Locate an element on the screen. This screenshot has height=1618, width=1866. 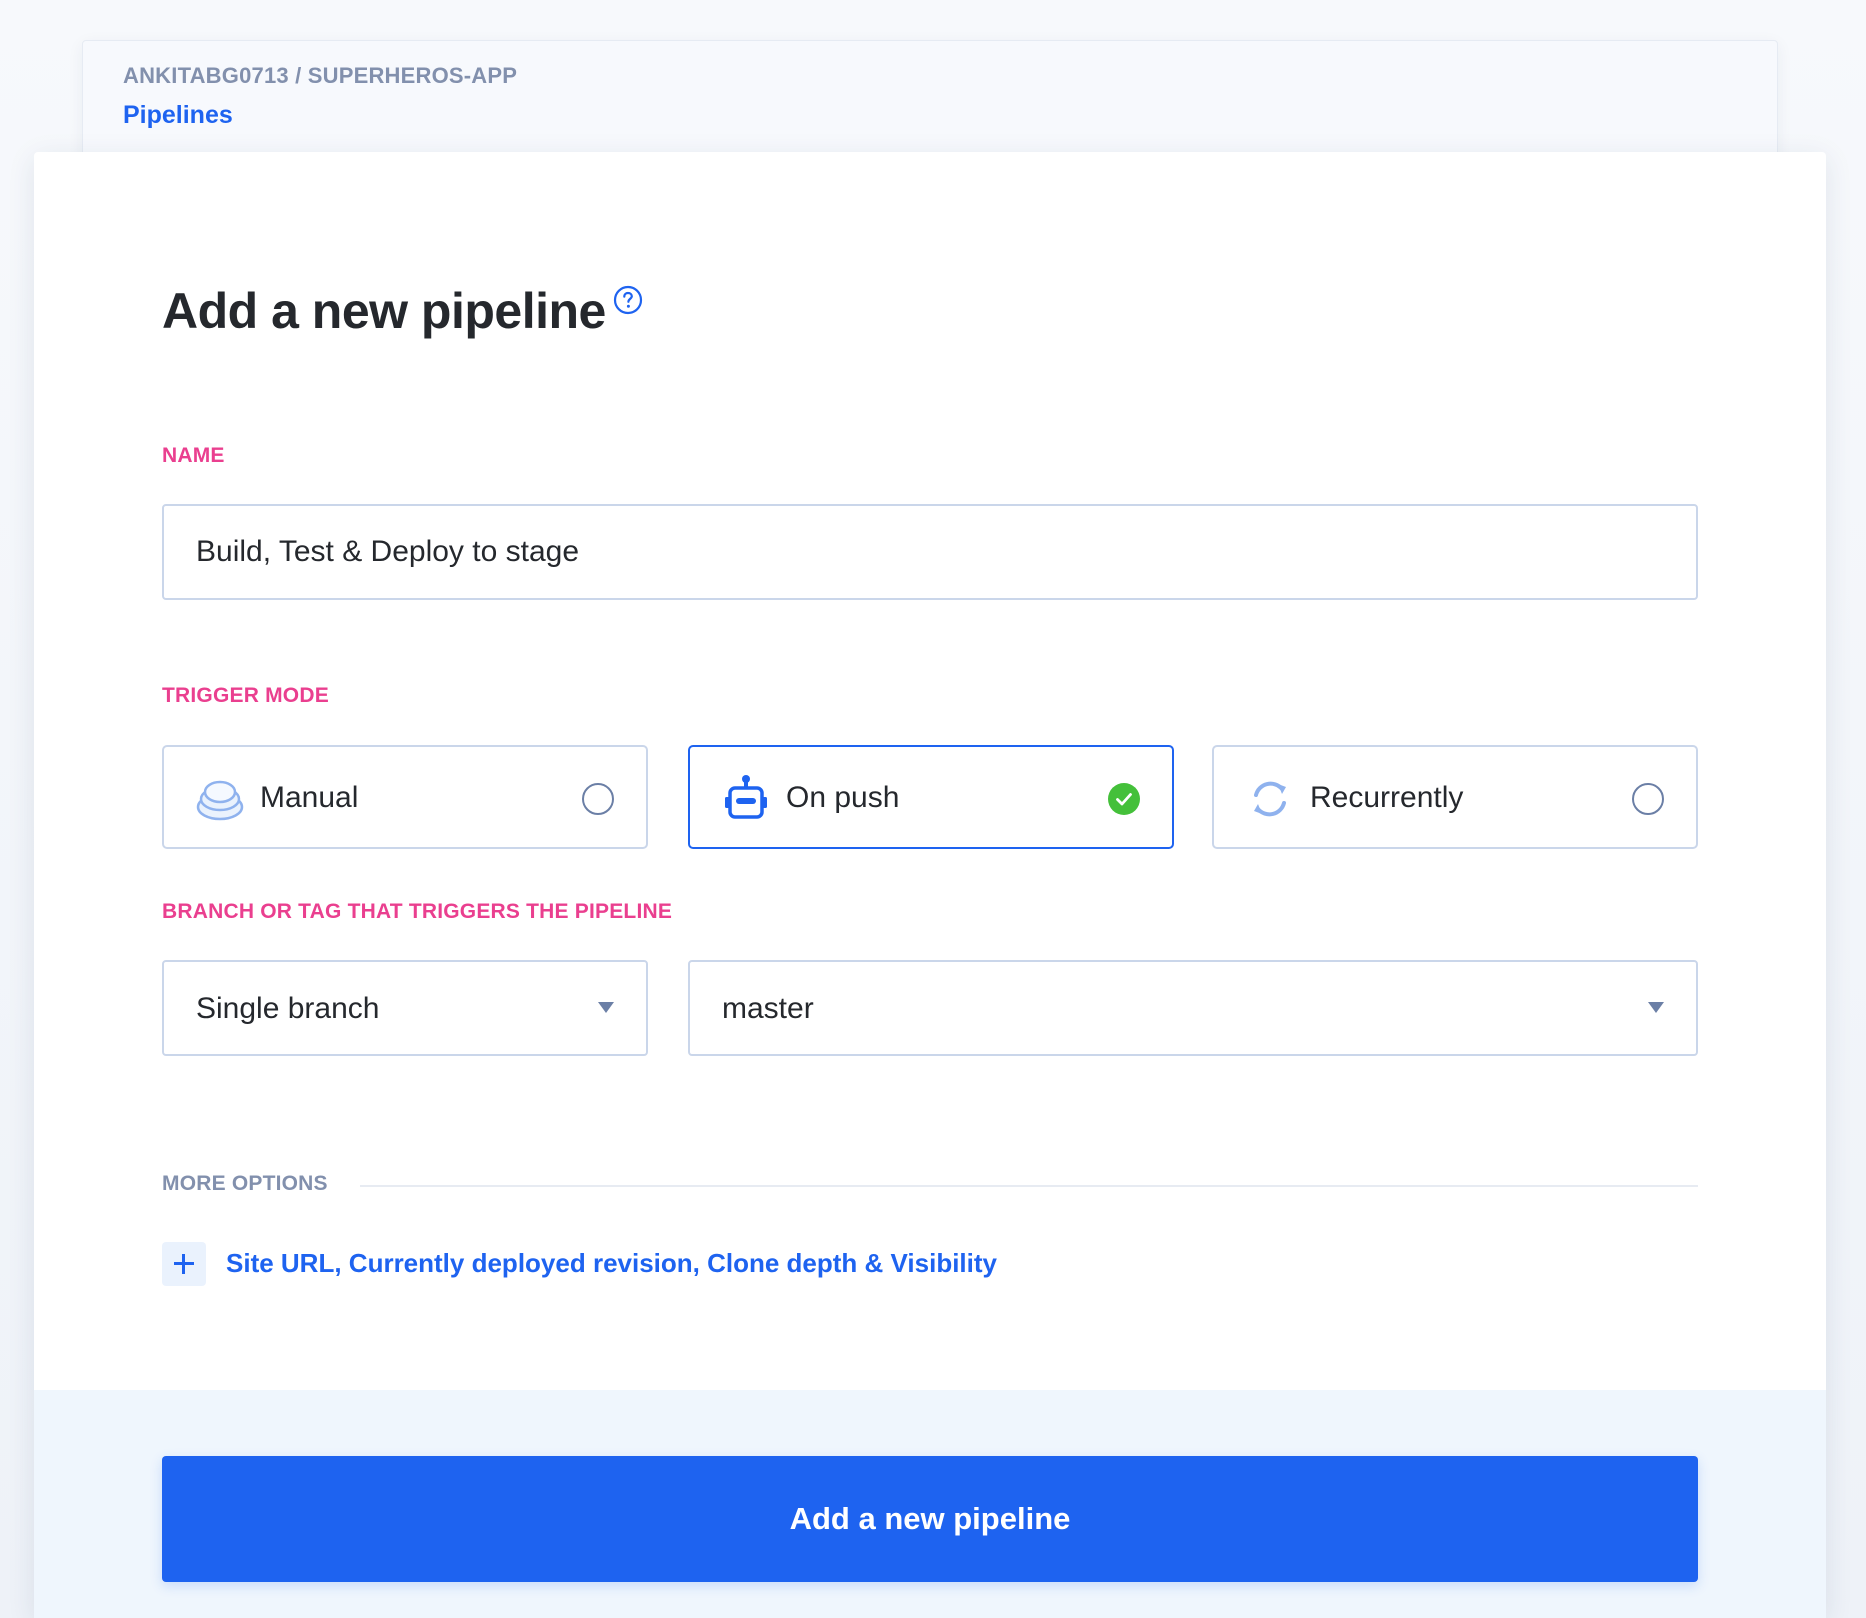
check-circle-icon is located at coordinates (1124, 799).